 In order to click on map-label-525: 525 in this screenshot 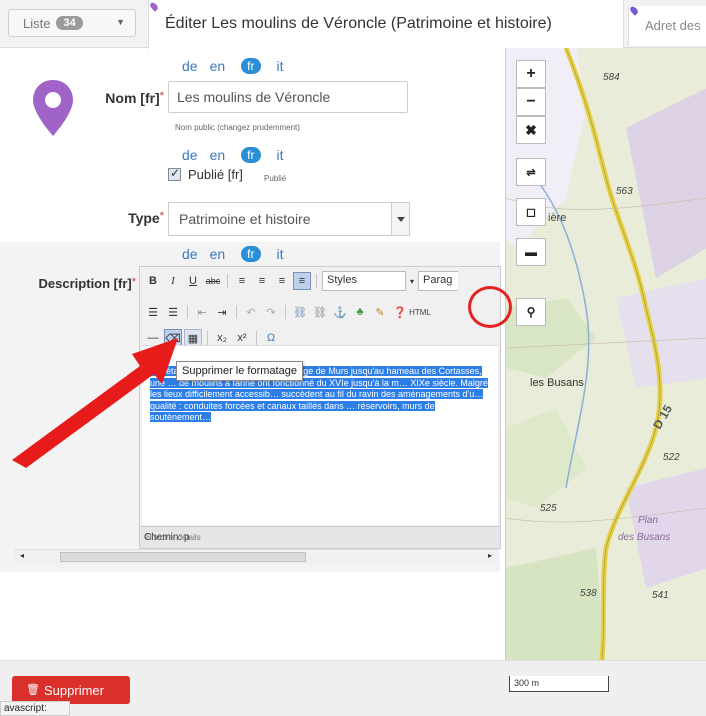, I will do `click(548, 508)`.